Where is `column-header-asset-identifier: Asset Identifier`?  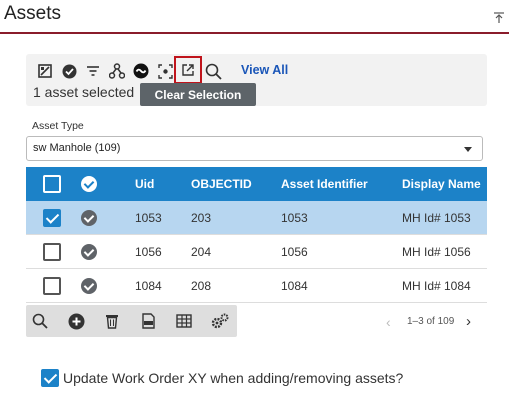
column-header-asset-identifier: Asset Identifier is located at coordinates (324, 184).